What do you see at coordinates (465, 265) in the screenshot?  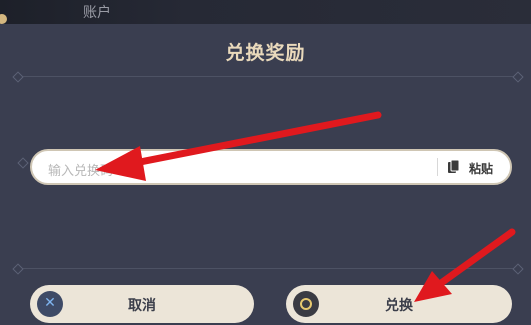 I see `arrow-to-redeem-annotation` at bounding box center [465, 265].